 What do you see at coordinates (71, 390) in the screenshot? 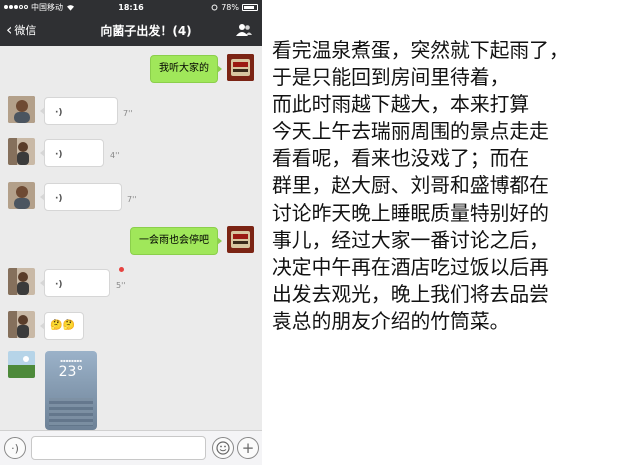
I see `image-message-weather-screenshot: ▪▪▪▪▪▪▪▪ 23°` at bounding box center [71, 390].